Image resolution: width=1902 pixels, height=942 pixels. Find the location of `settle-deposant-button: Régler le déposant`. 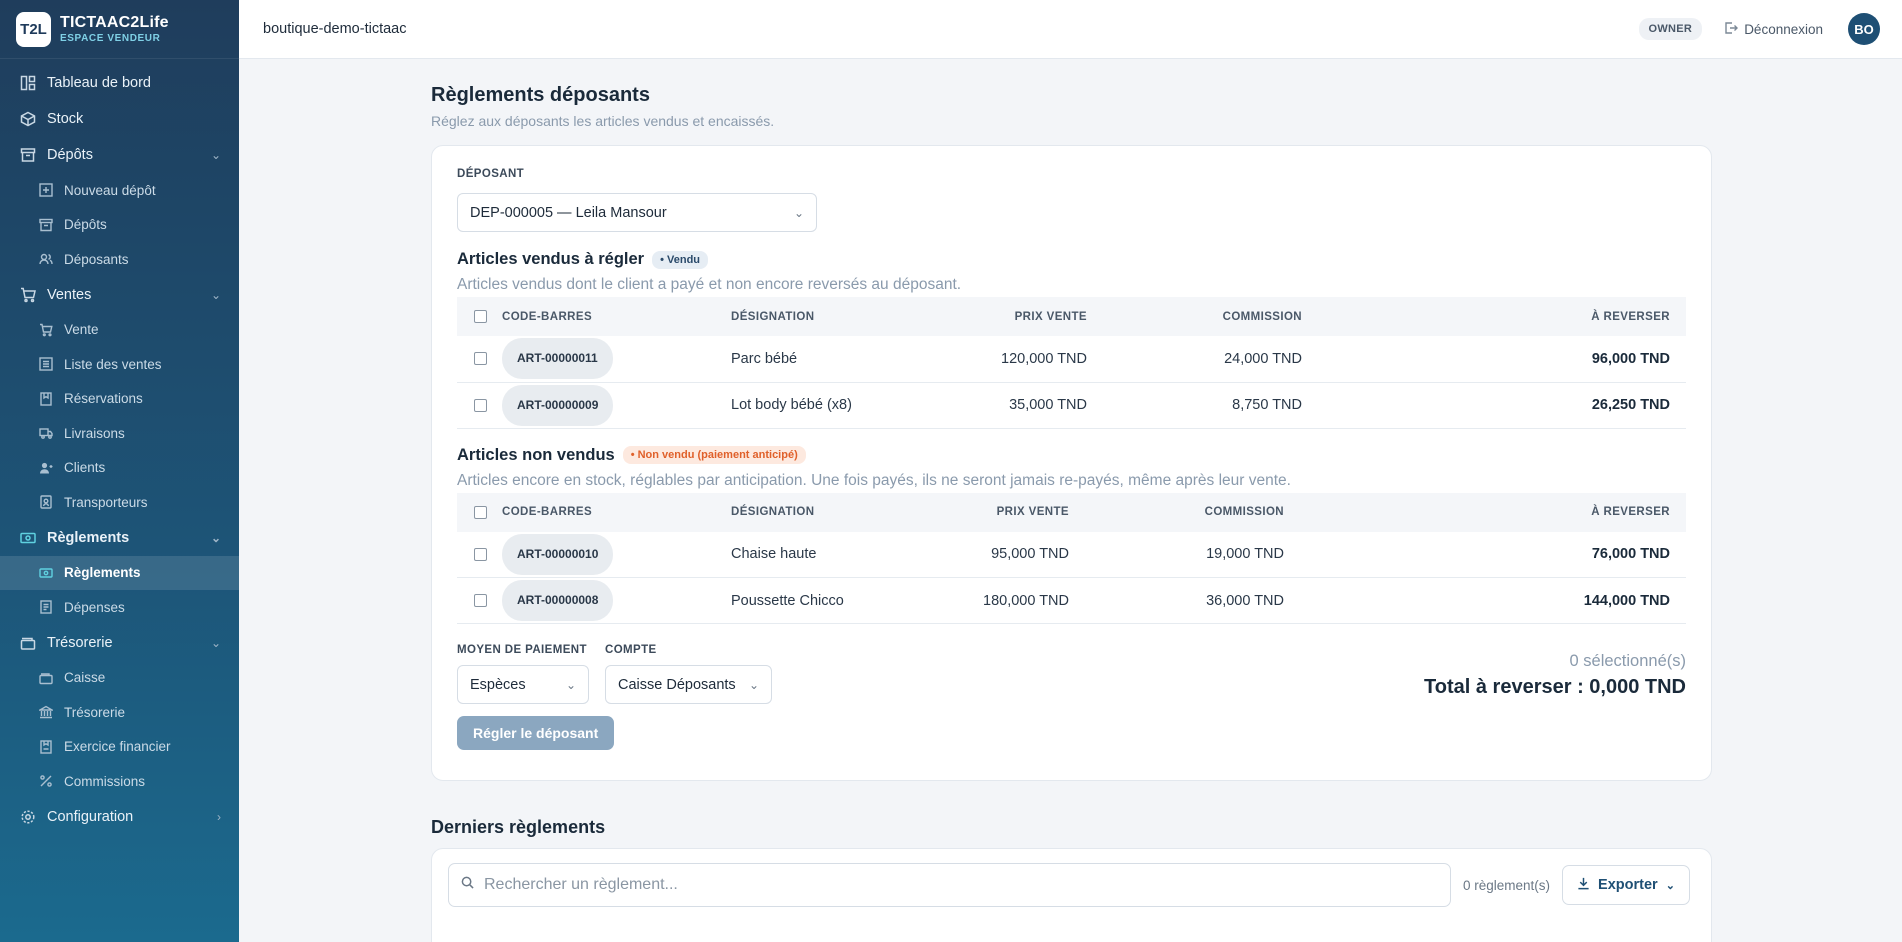

settle-deposant-button: Régler le déposant is located at coordinates (536, 733).